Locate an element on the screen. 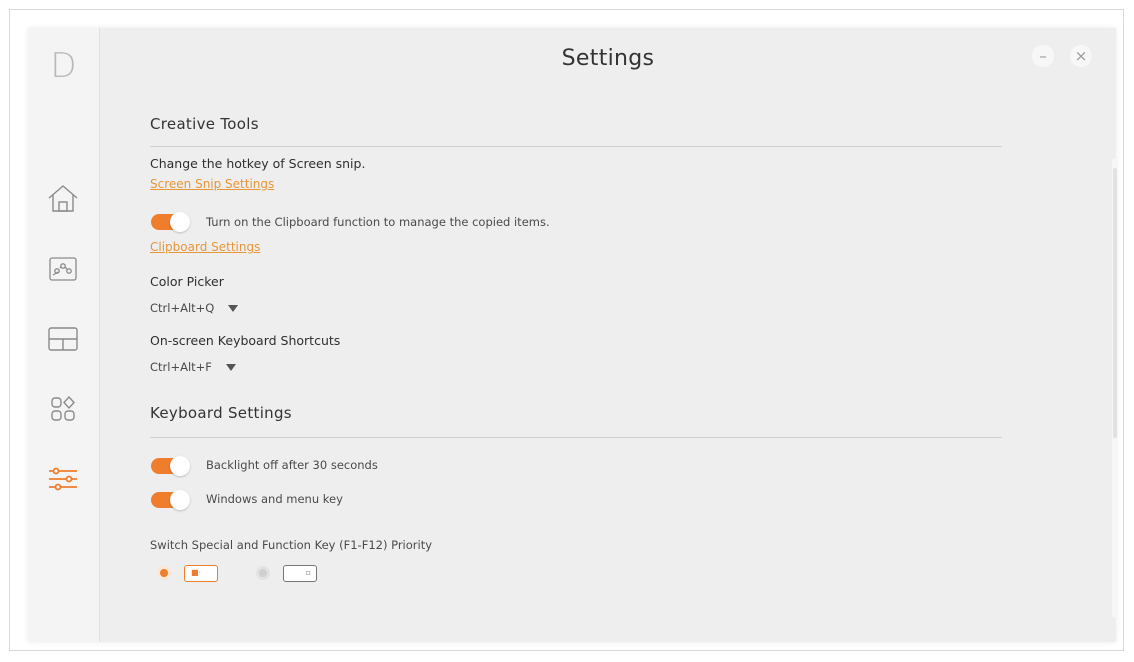 The width and height of the screenshot is (1134, 662). sidebar-item-apps is located at coordinates (63, 409).